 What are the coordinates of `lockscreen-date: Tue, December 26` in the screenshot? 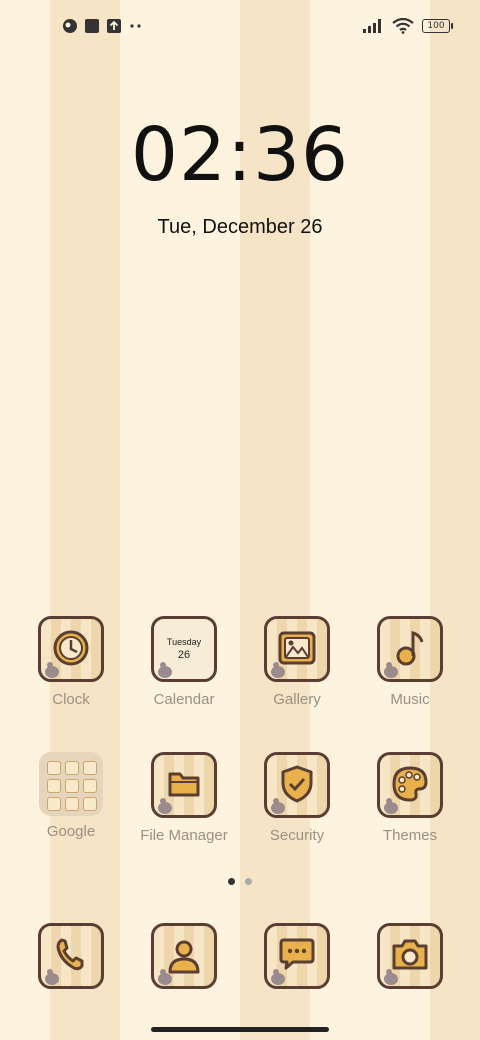 It's located at (240, 227).